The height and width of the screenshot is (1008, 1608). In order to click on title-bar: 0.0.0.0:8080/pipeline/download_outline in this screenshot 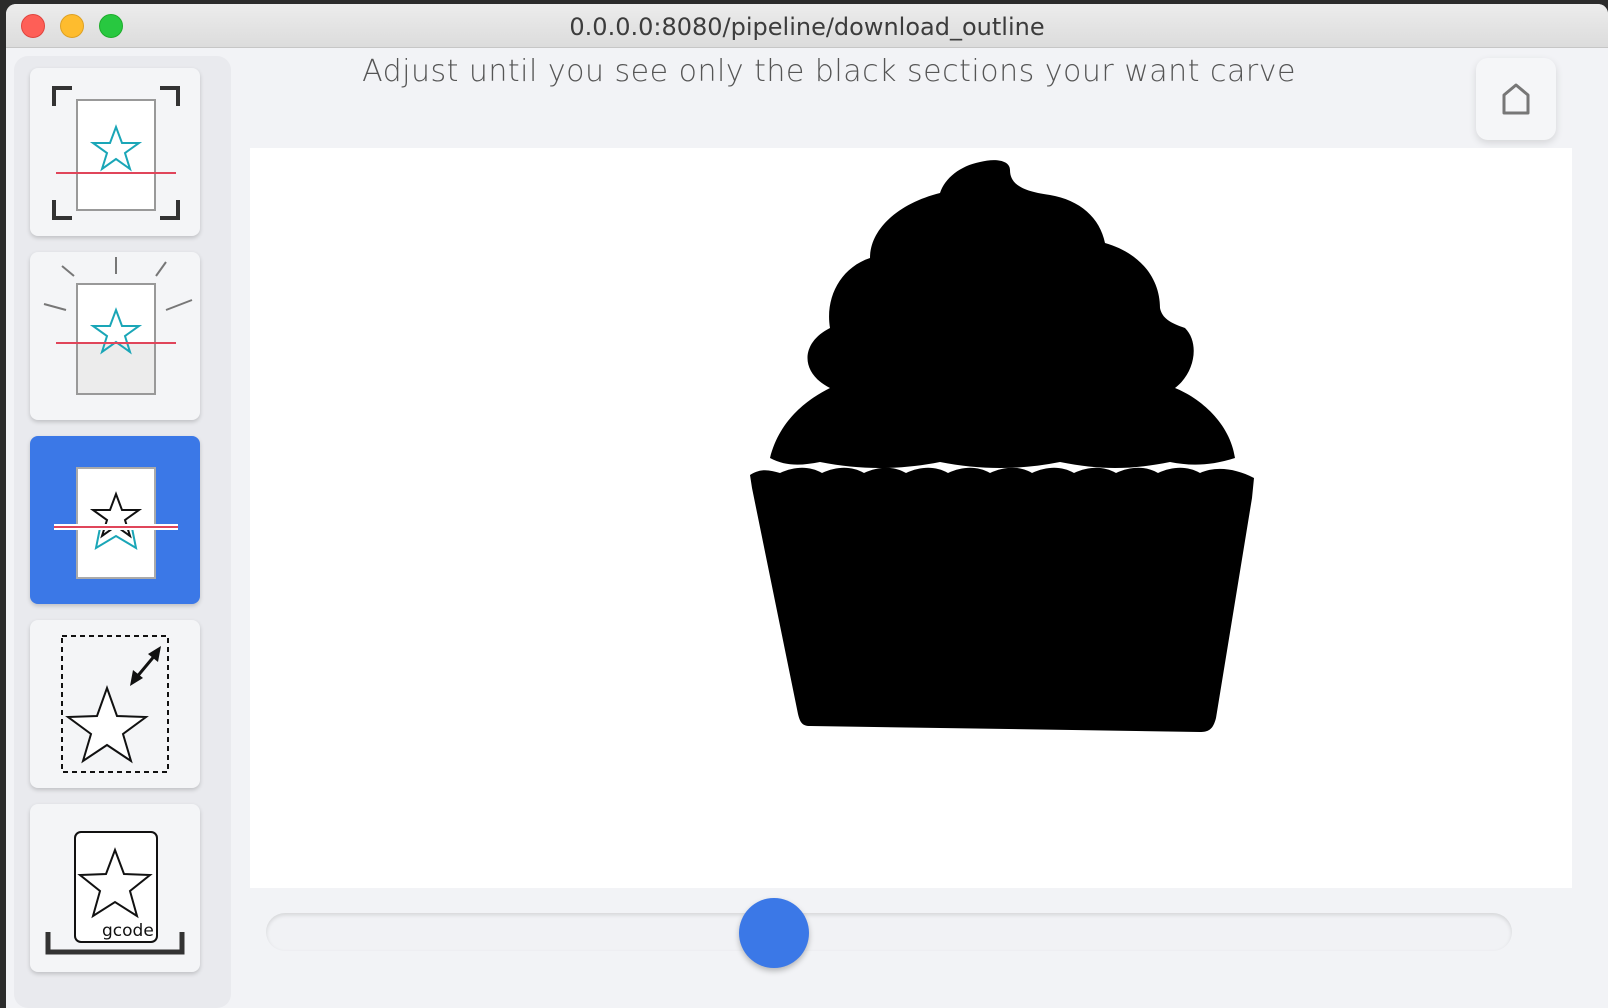, I will do `click(807, 26)`.